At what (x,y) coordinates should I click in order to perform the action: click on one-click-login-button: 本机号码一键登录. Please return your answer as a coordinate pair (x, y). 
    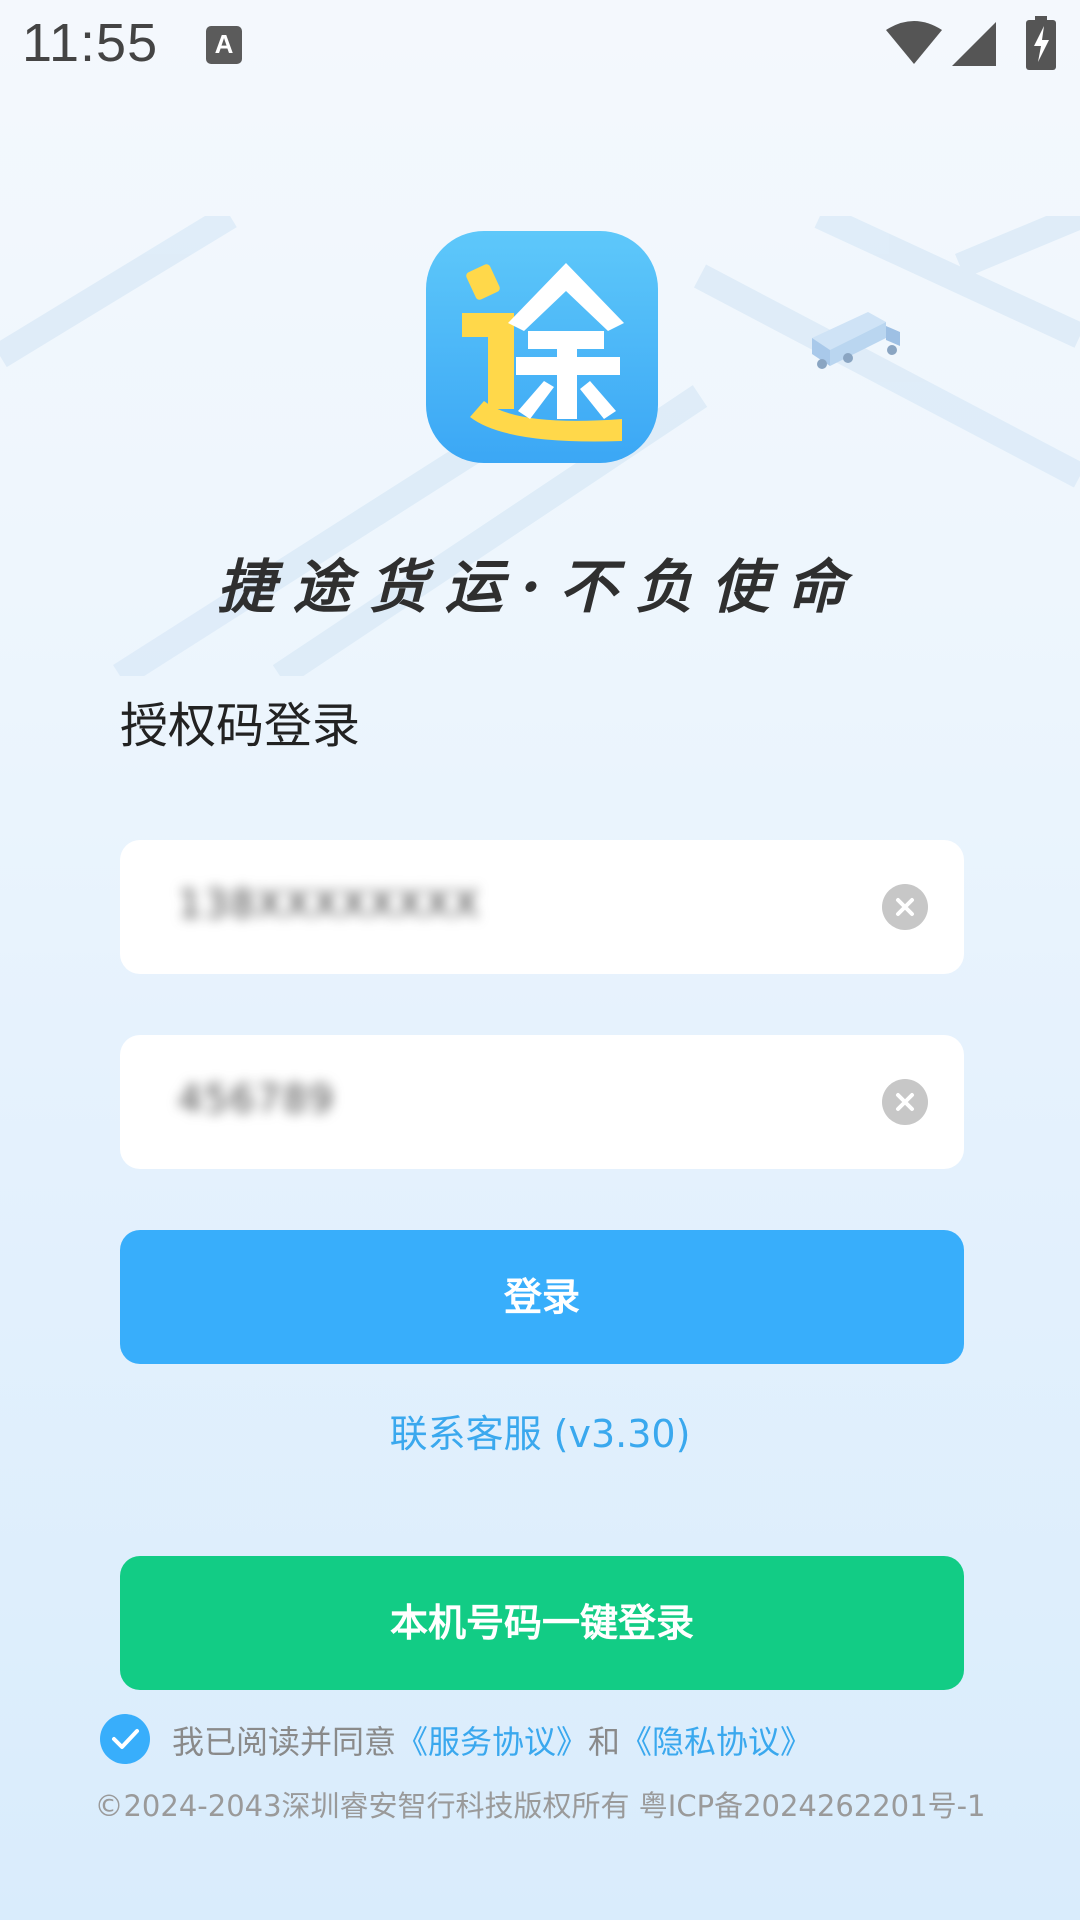
    Looking at the image, I should click on (542, 1623).